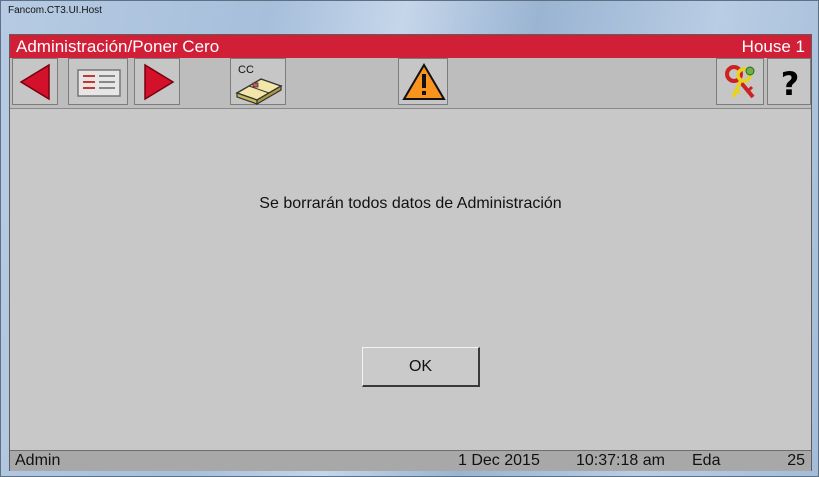  Describe the element at coordinates (159, 82) in the screenshot. I see `forward-arrow-icon` at that location.